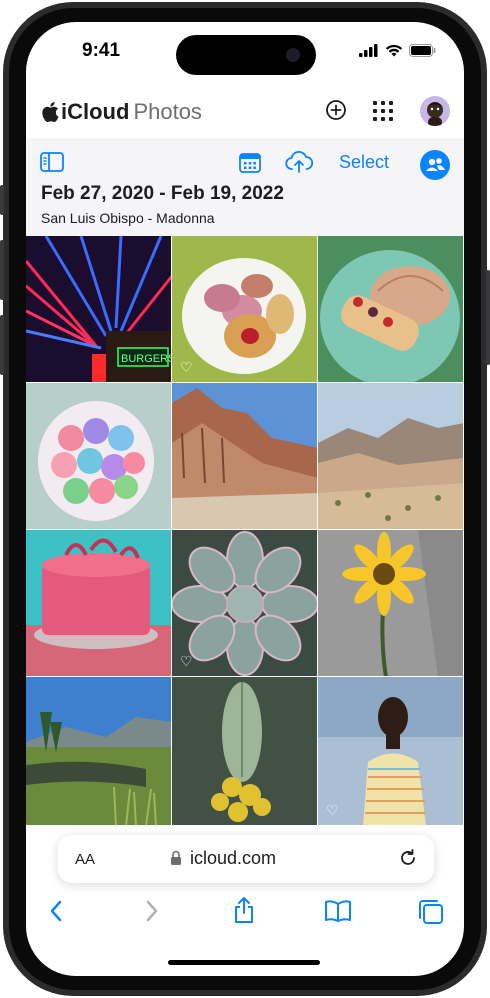  I want to click on places-subtitle: San Luis Obispo - Madonna, so click(128, 218).